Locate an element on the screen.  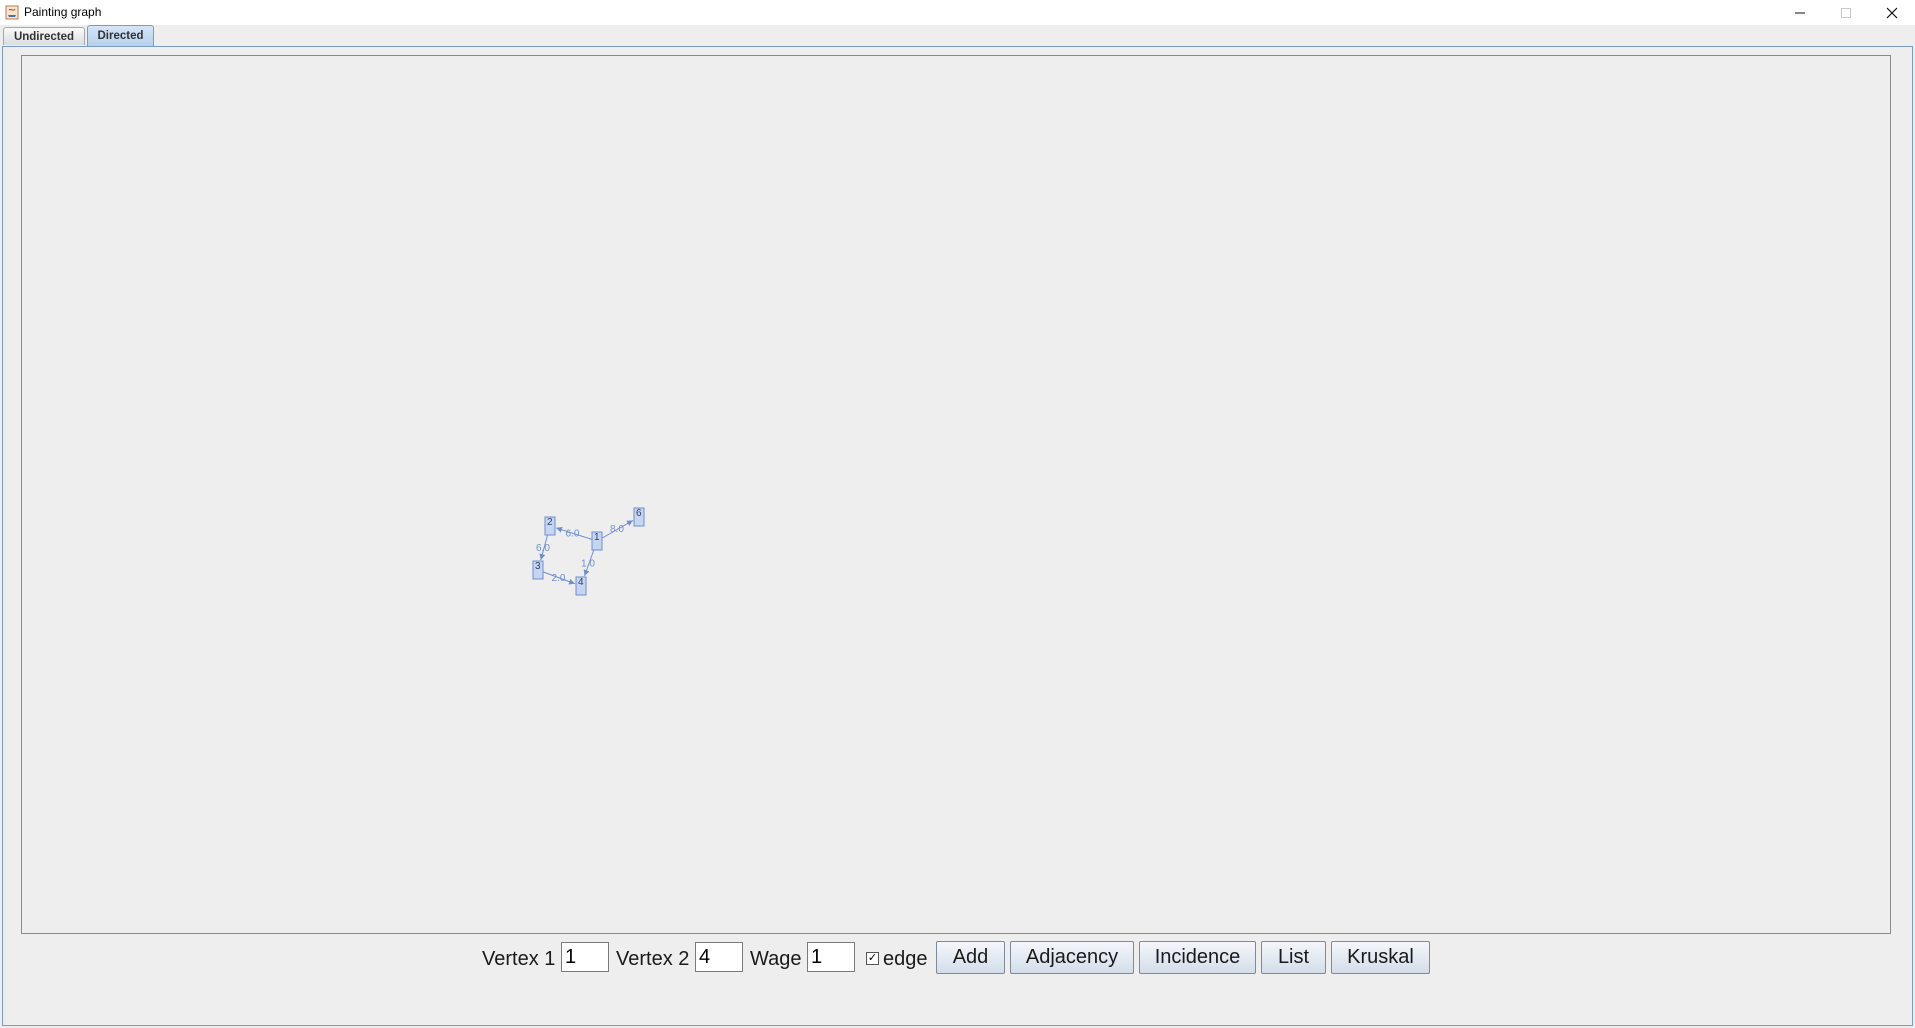
vertex-label: 6 is located at coordinates (639, 513).